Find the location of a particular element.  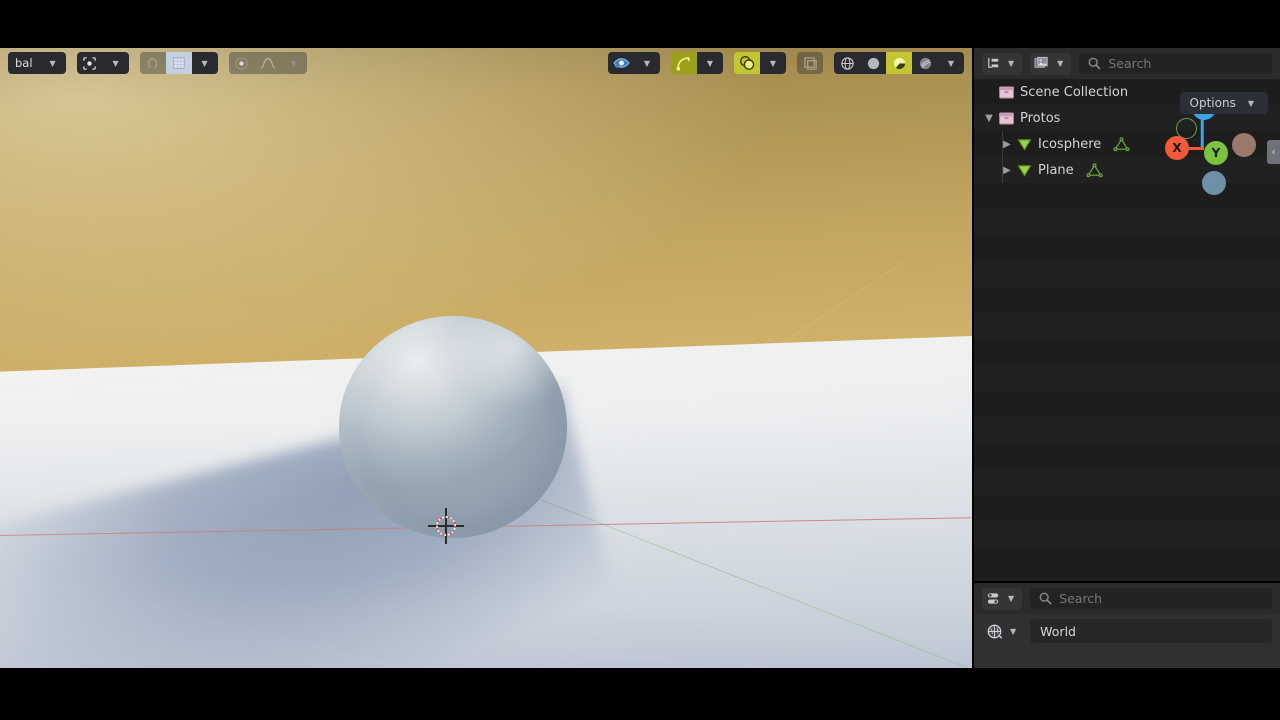

shading-solid-icon is located at coordinates (873, 63).